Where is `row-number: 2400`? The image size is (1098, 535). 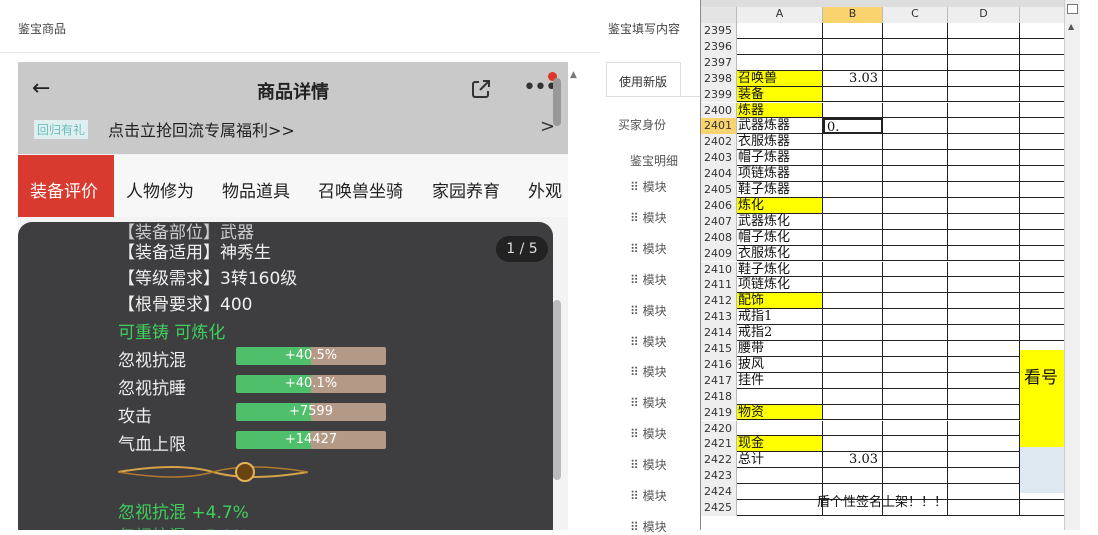 row-number: 2400 is located at coordinates (719, 110).